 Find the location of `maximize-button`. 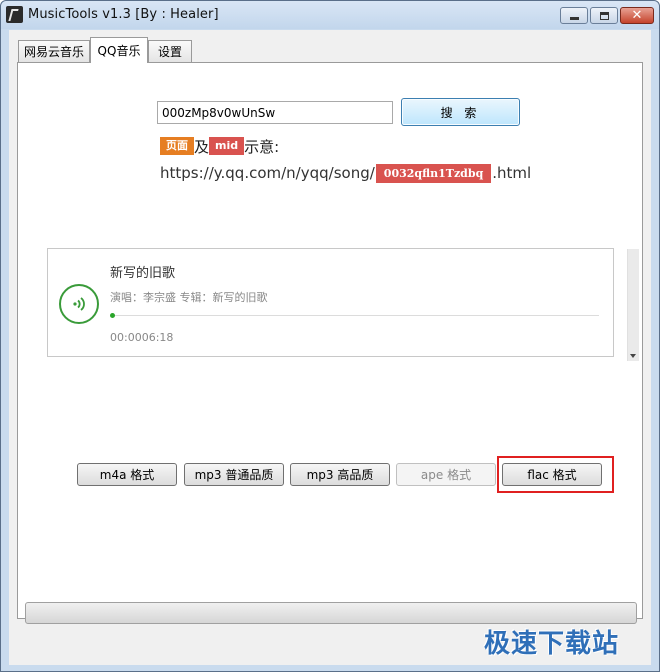

maximize-button is located at coordinates (604, 15).